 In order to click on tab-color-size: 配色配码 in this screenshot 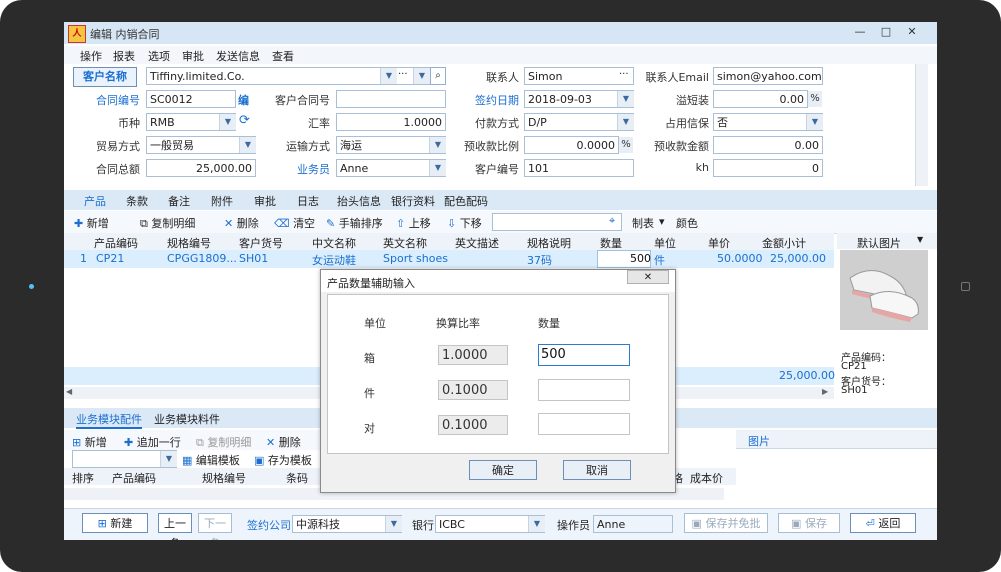, I will do `click(466, 201)`.